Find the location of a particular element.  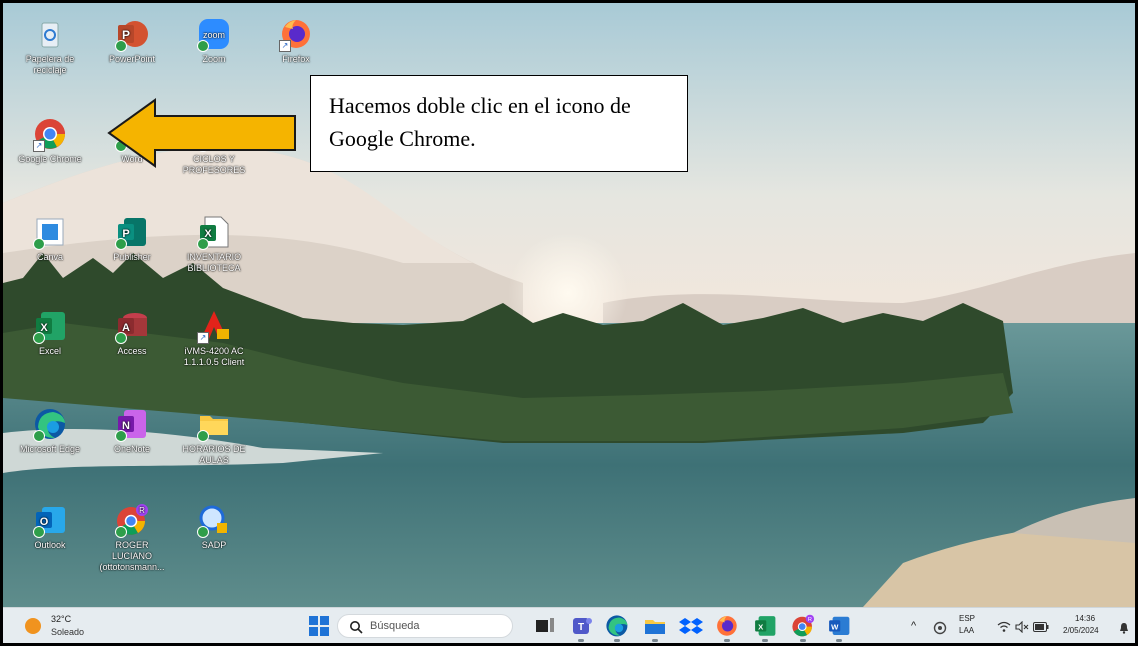

desktop-shortcut-label: Microsoft Edge is located at coordinates (50, 449).